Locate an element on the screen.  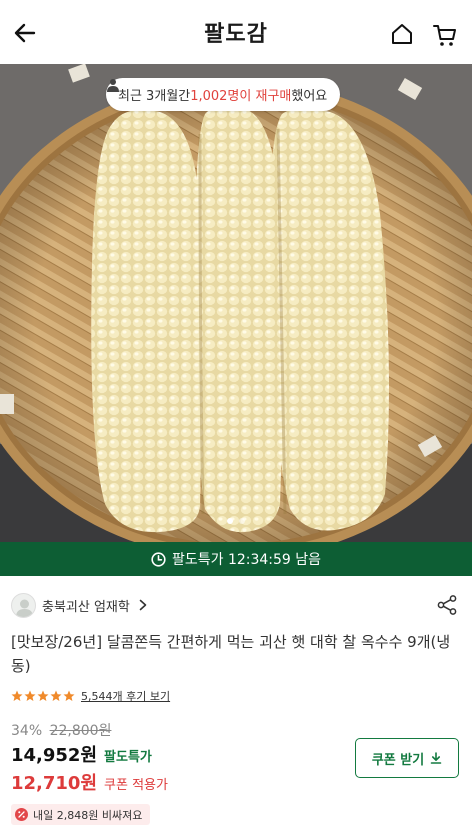
repurchase-badge: 최근 3개월간 1,002명이 재구매 했어요 is located at coordinates (223, 94).